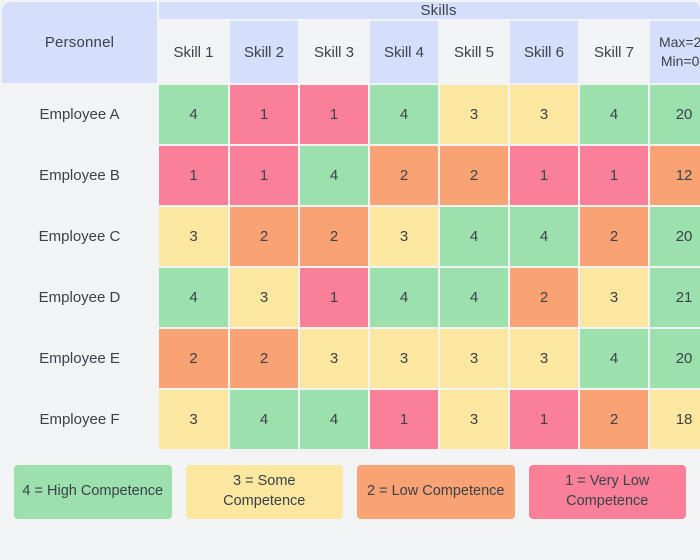  I want to click on column-header-skill-6: Skill 6, so click(544, 52).